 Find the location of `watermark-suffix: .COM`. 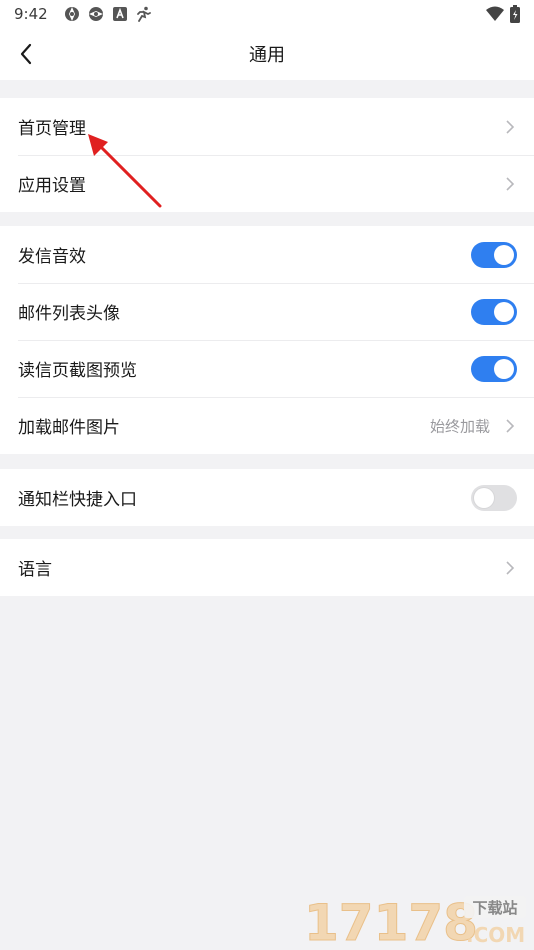

watermark-suffix: .COM is located at coordinates (495, 934).